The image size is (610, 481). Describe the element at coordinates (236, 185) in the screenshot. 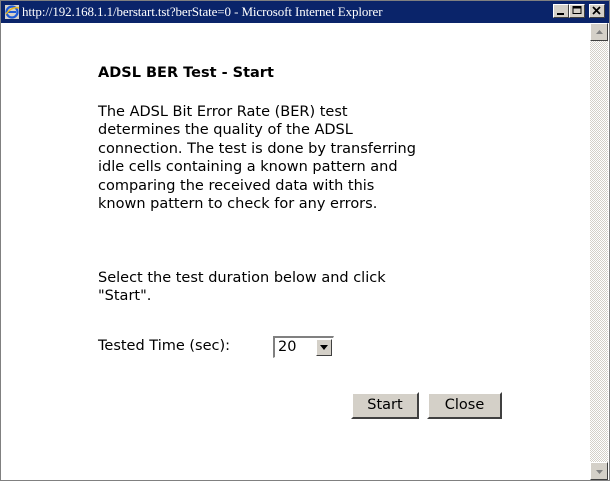

I see `description-line: comparing the received data with this` at that location.